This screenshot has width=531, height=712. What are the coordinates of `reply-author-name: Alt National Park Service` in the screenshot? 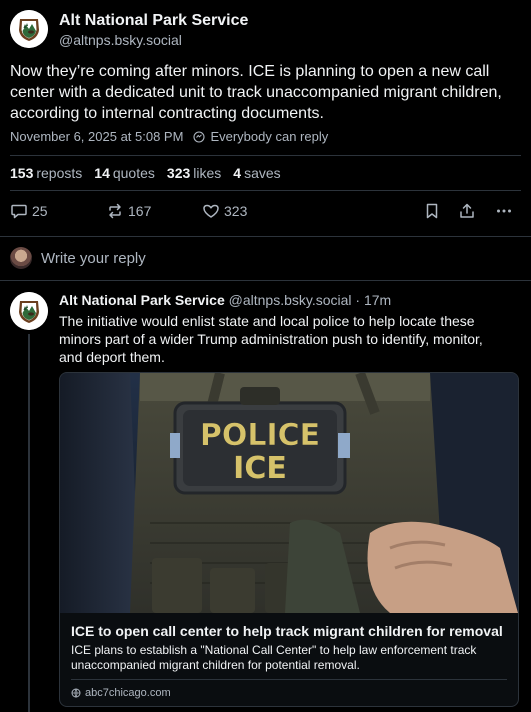 It's located at (142, 300).